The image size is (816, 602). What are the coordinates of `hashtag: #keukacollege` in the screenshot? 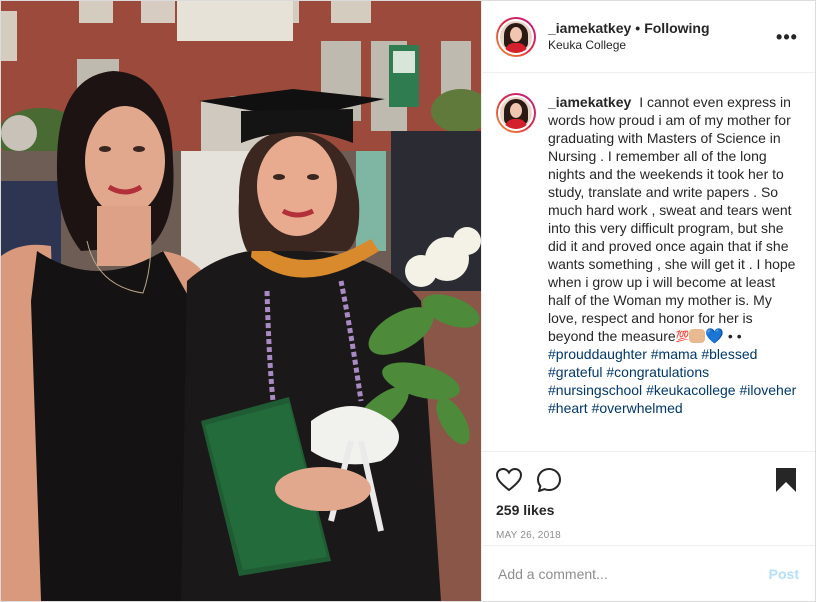 It's located at (691, 390).